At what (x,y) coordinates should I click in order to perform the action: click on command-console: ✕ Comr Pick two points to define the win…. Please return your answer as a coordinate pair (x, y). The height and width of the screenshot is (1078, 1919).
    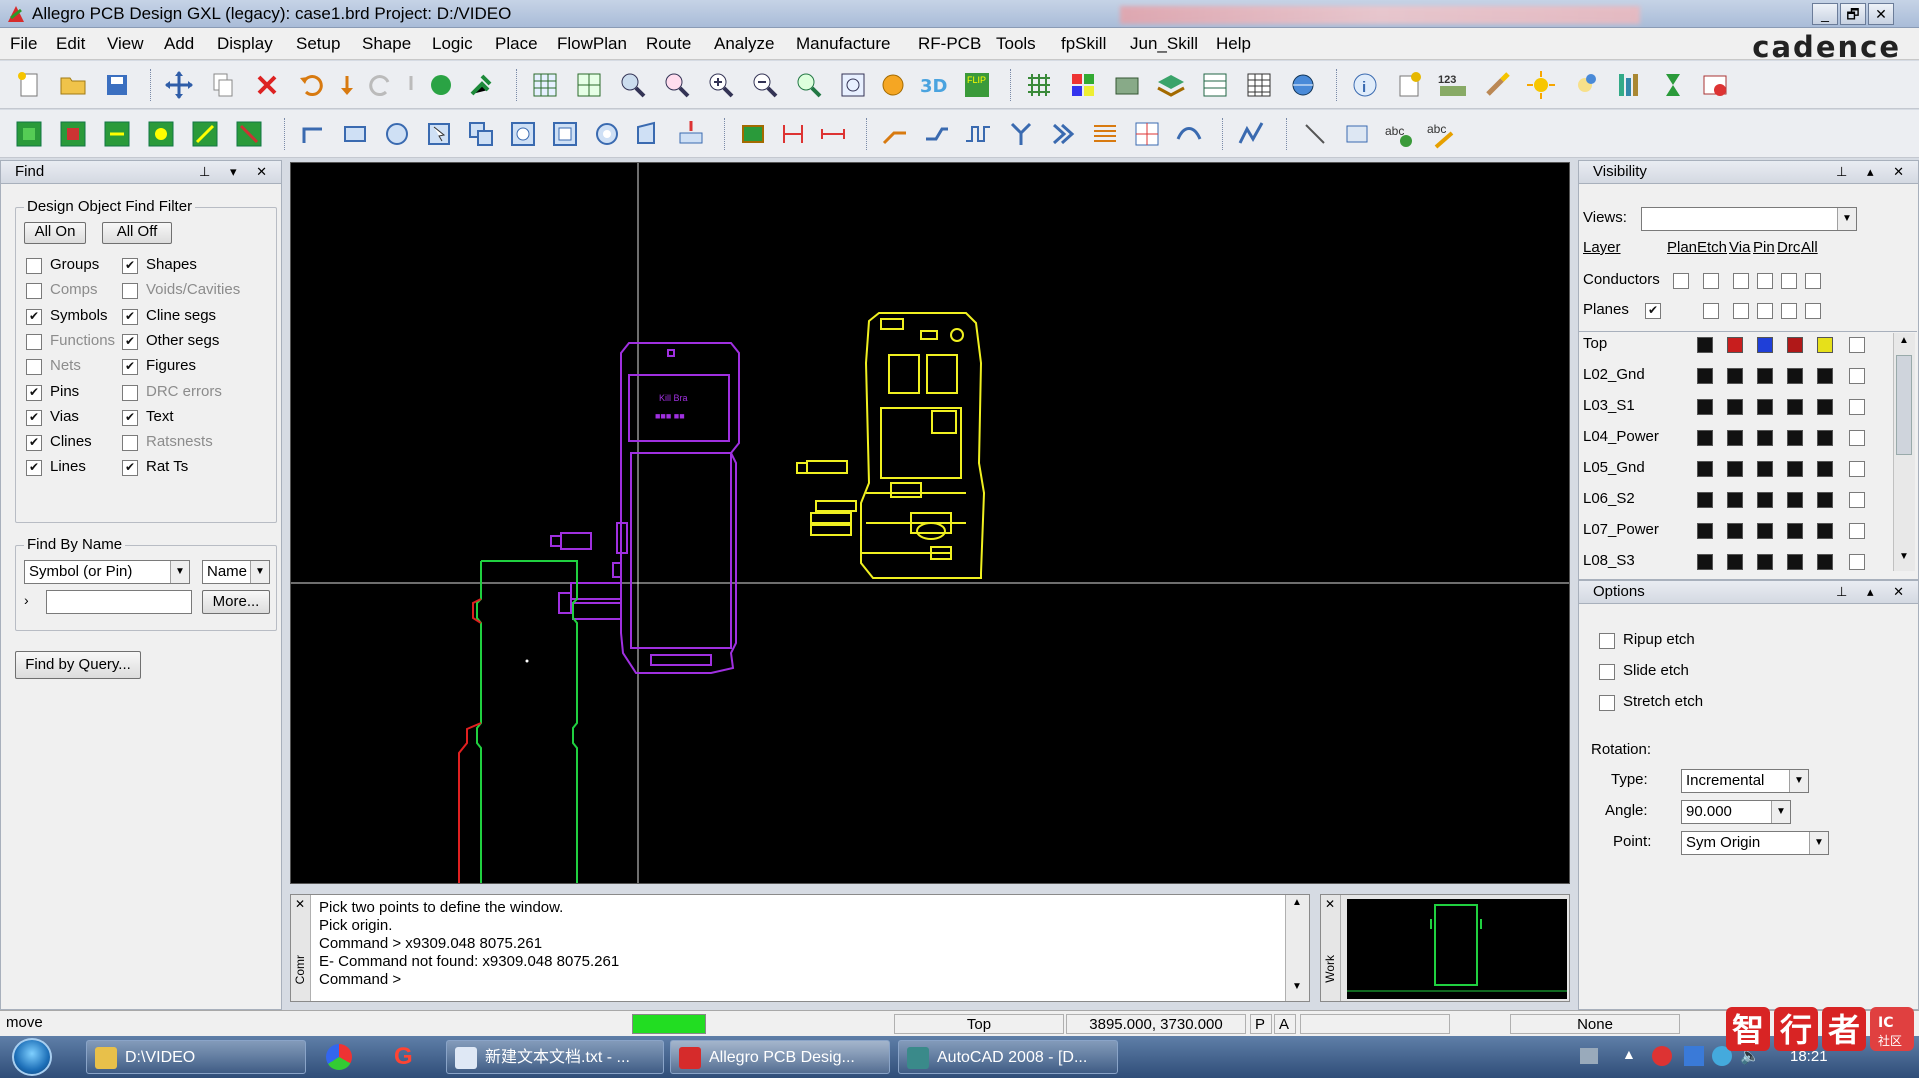
    Looking at the image, I should click on (800, 948).